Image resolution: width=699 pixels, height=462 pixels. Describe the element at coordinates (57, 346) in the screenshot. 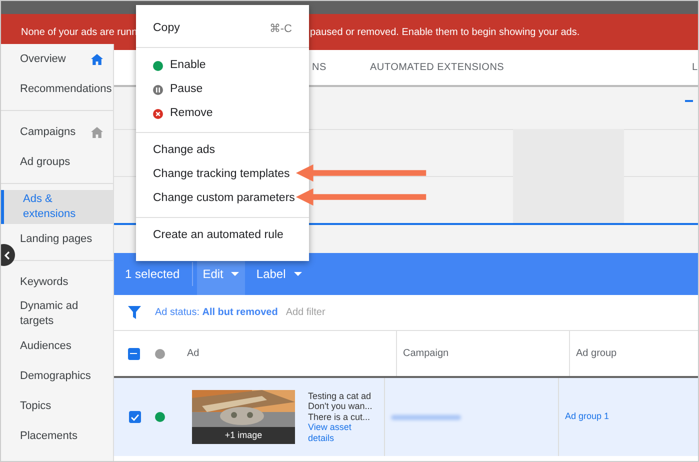

I see `sidebar-item: Audiences` at that location.